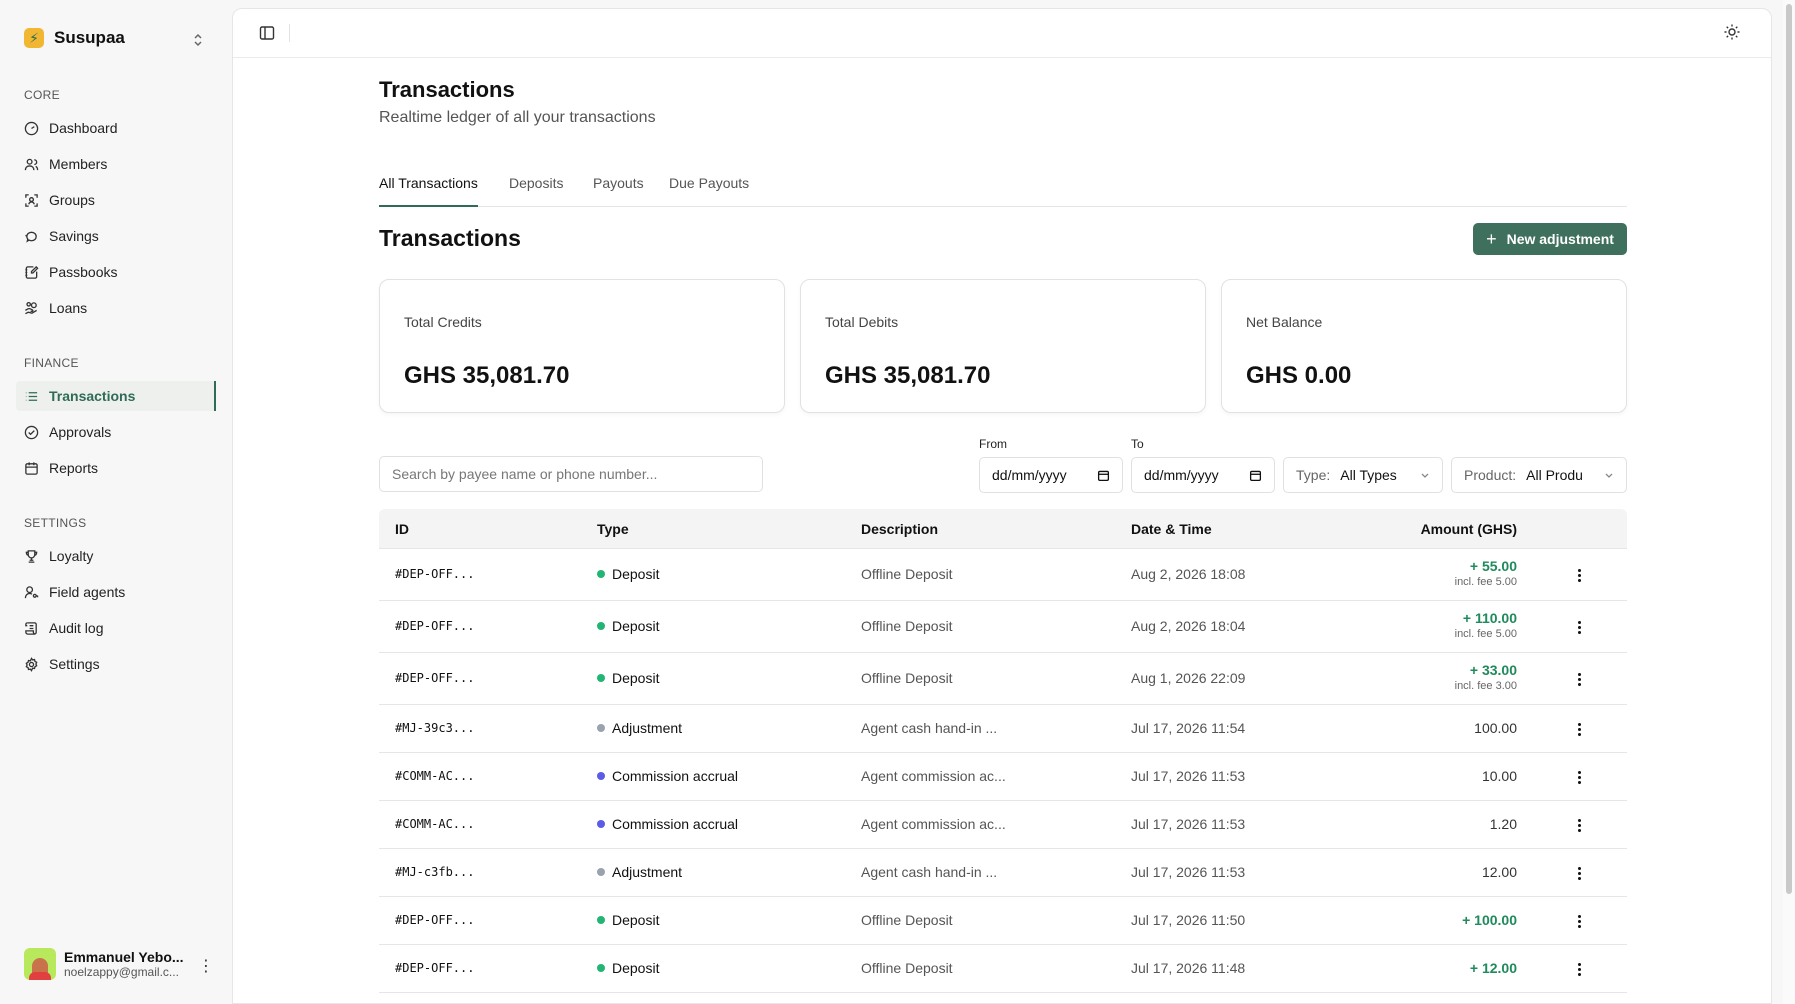 This screenshot has height=1004, width=1795. I want to click on tab-payouts: Payouts, so click(618, 183).